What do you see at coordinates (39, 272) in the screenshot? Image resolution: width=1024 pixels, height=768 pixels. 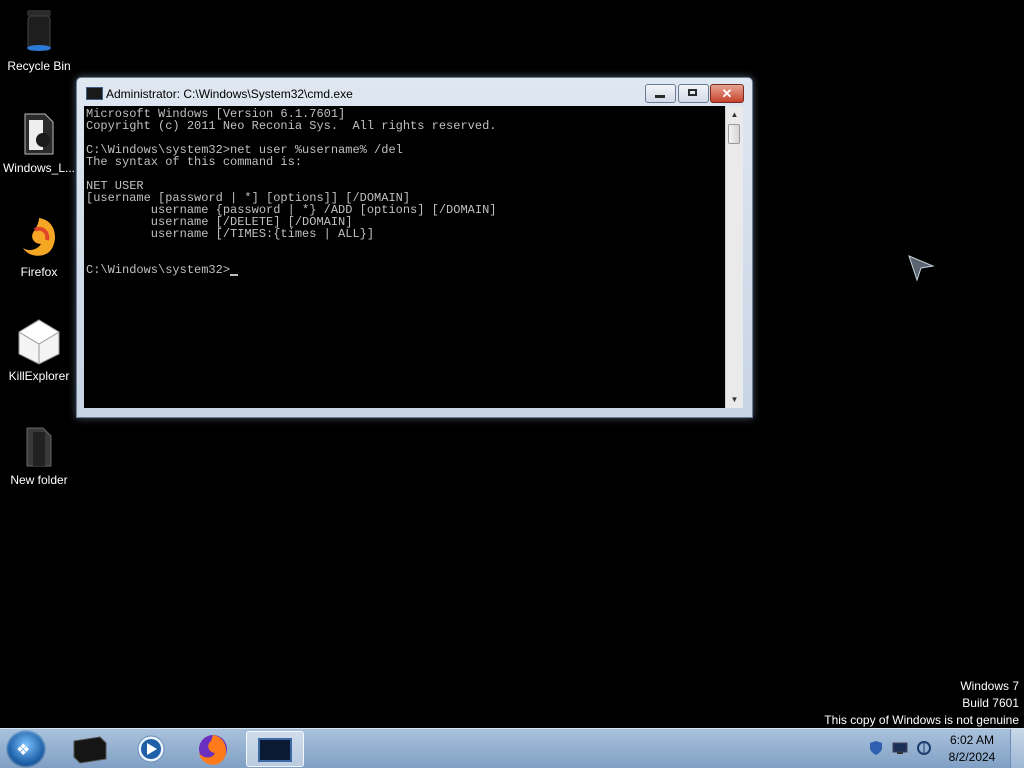 I see `desktop-icon-label: Firefox` at bounding box center [39, 272].